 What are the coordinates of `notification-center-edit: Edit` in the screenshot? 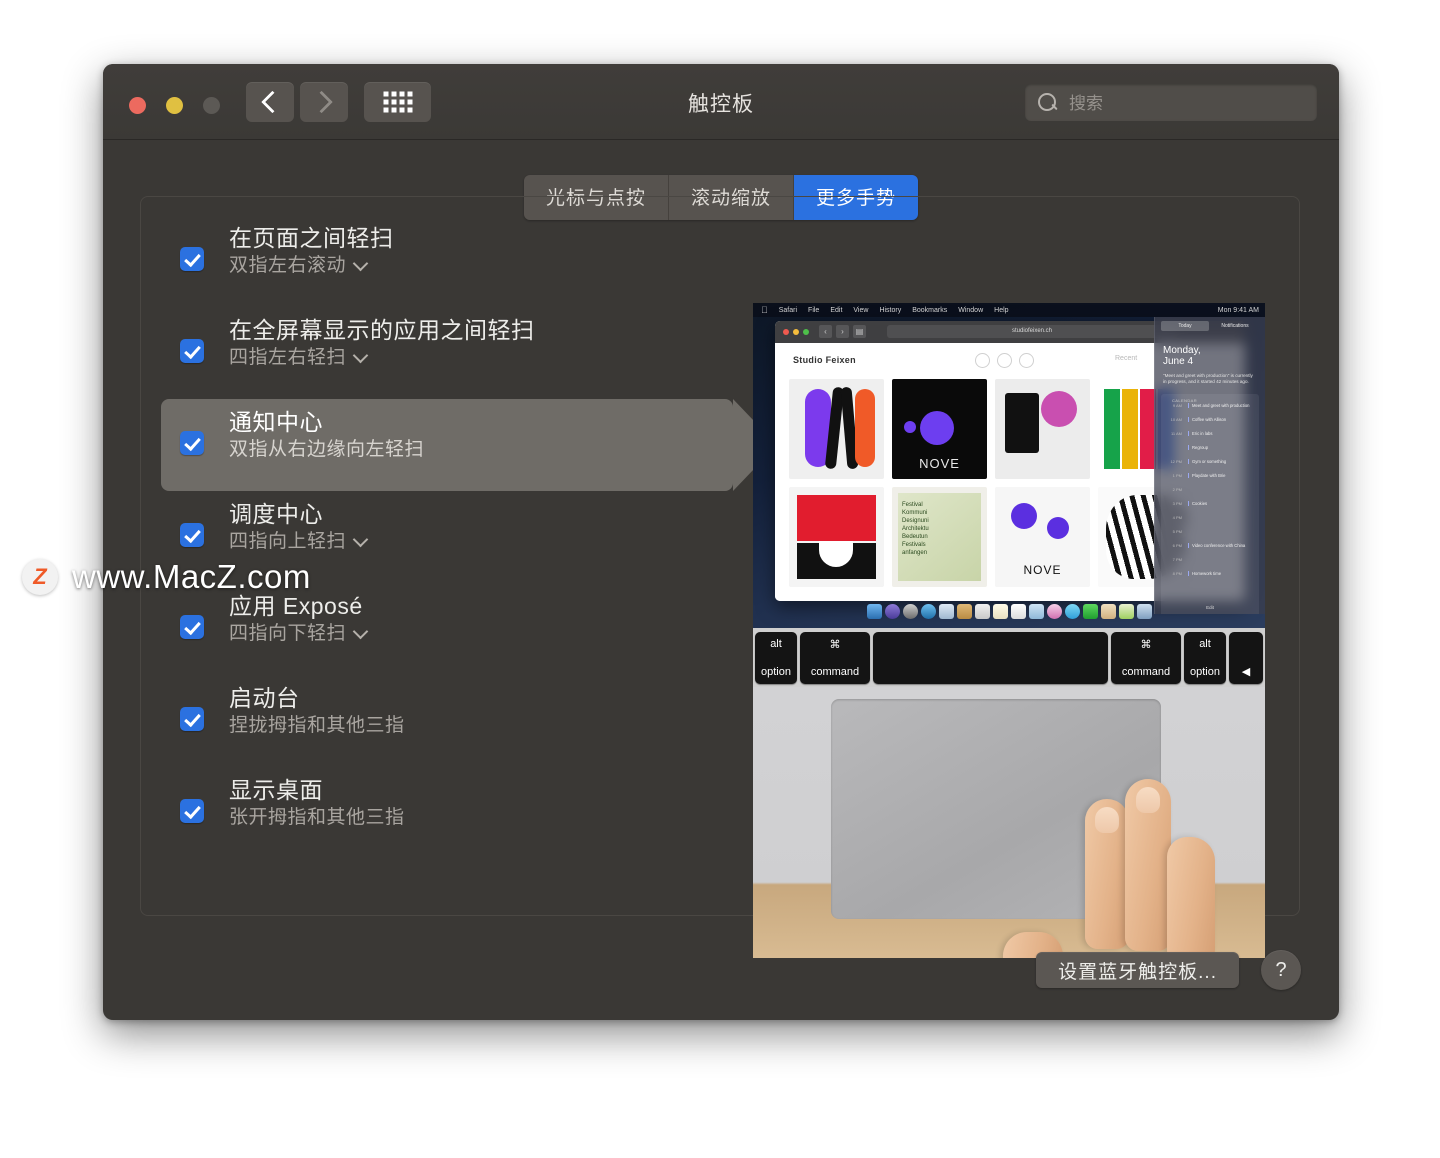 It's located at (1210, 607).